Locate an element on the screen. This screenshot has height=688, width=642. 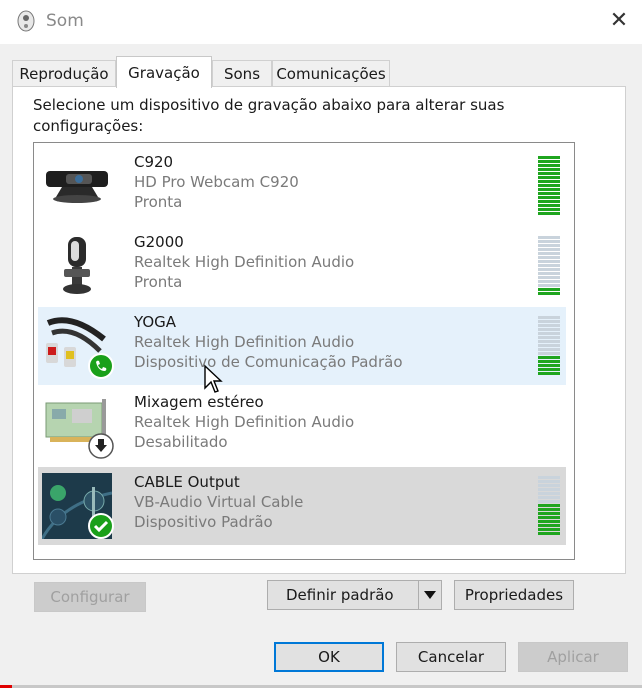
apply-button: Aplicar is located at coordinates (573, 657).